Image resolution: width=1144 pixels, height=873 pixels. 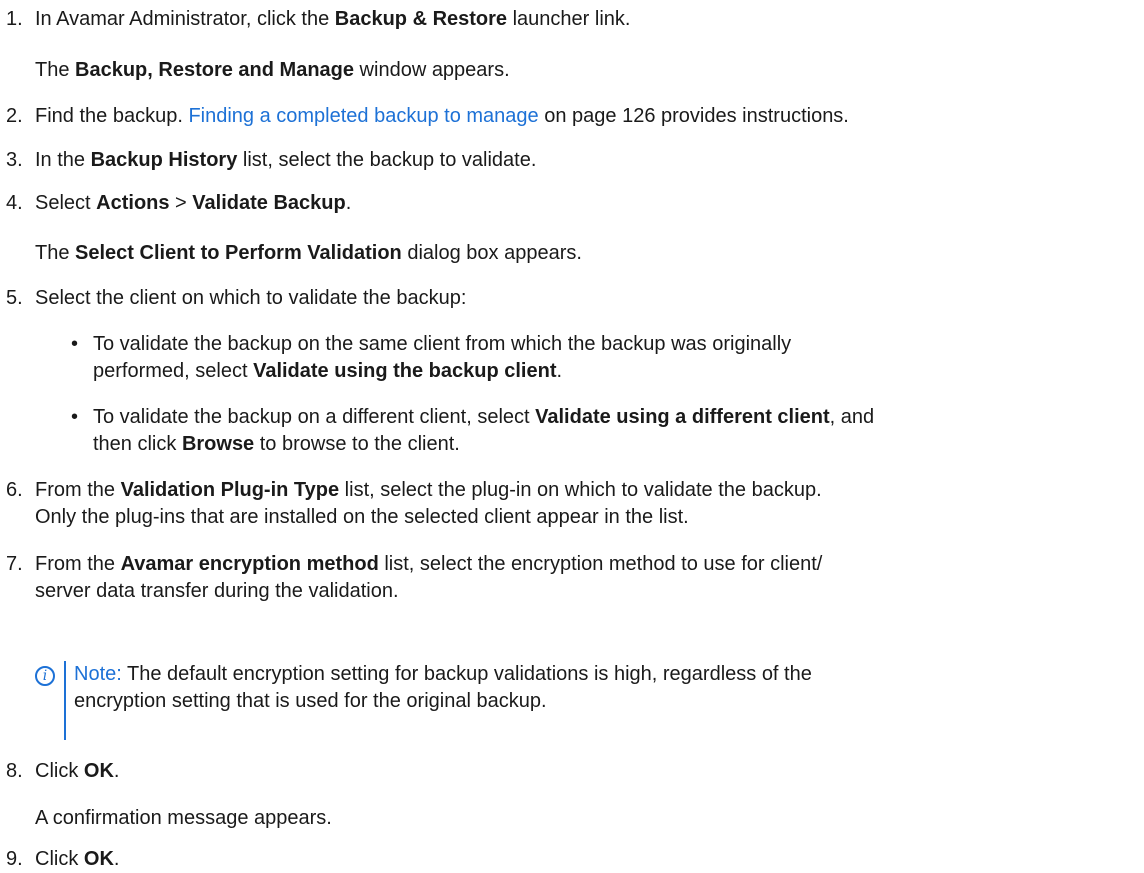 What do you see at coordinates (14, 116) in the screenshot?
I see `step-2-number: 2.` at bounding box center [14, 116].